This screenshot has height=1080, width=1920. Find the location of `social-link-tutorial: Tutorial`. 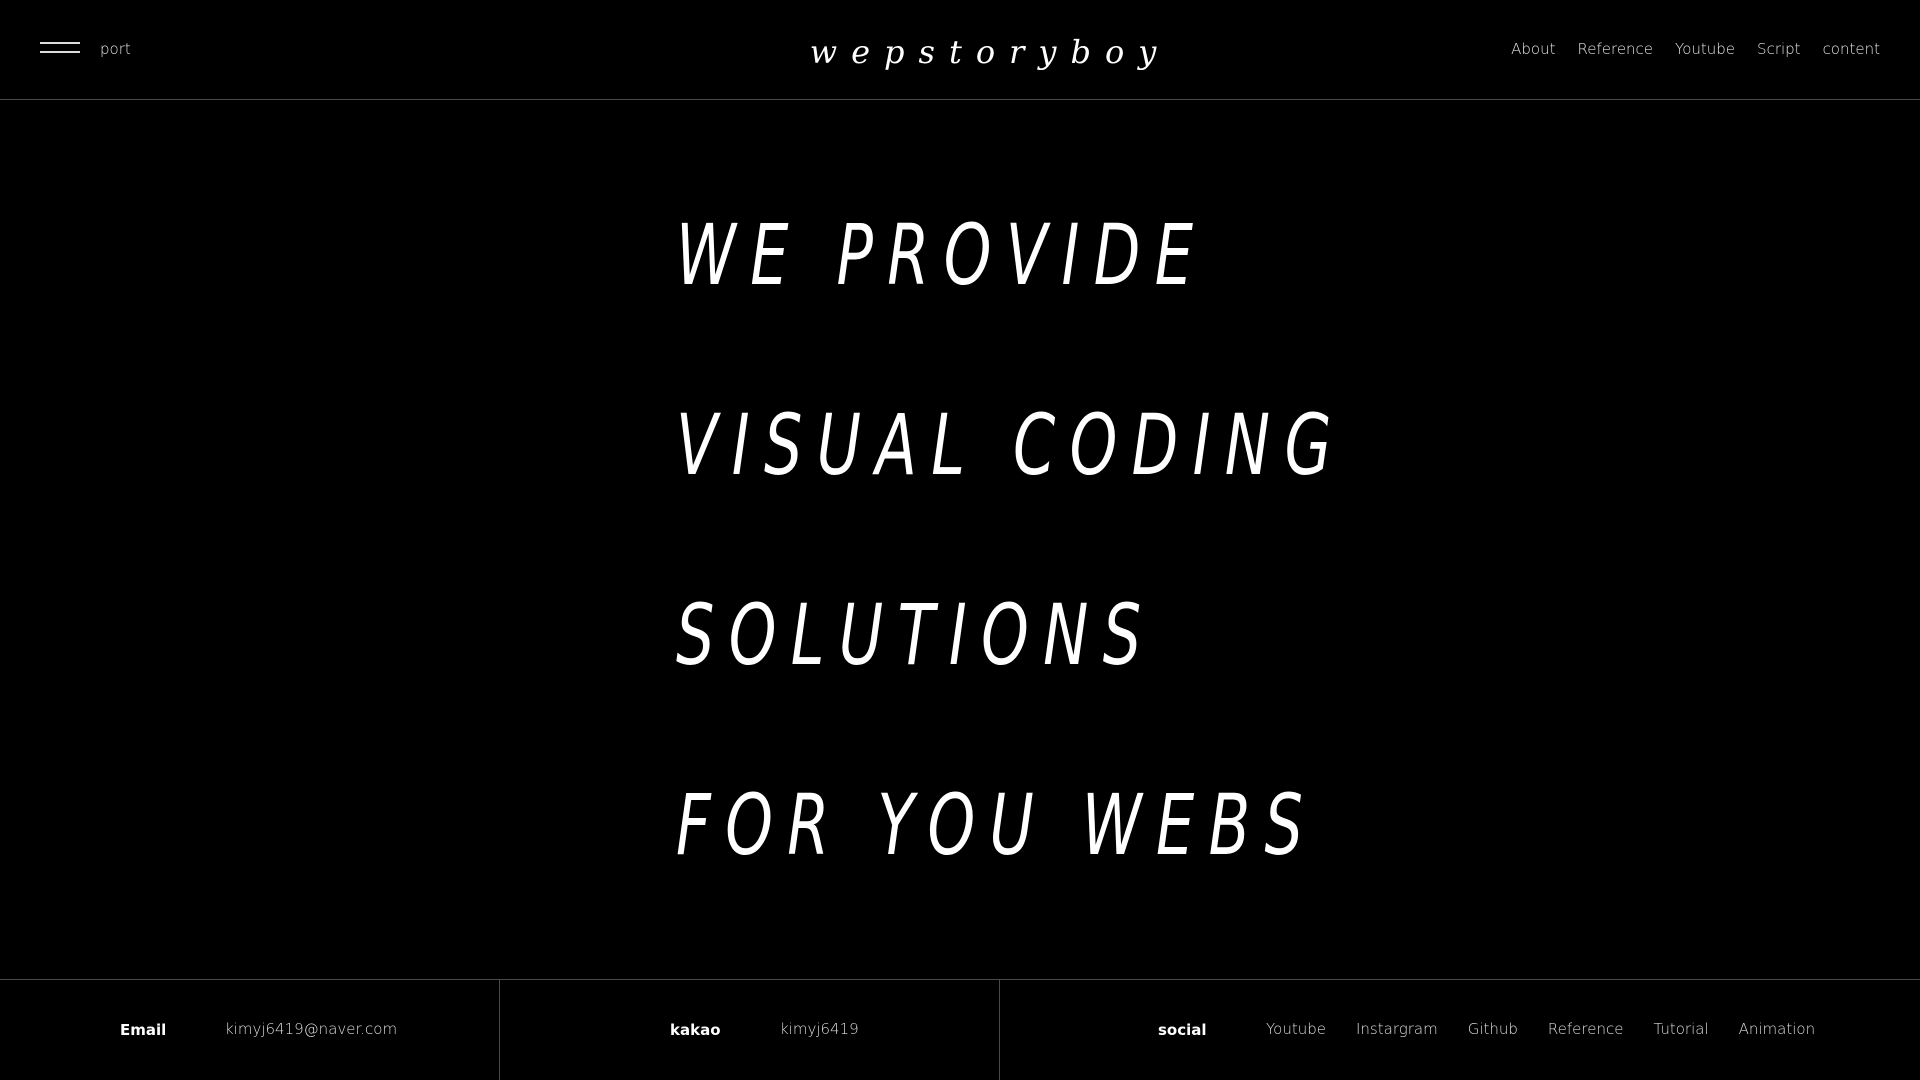

social-link-tutorial: Tutorial is located at coordinates (1680, 1029).